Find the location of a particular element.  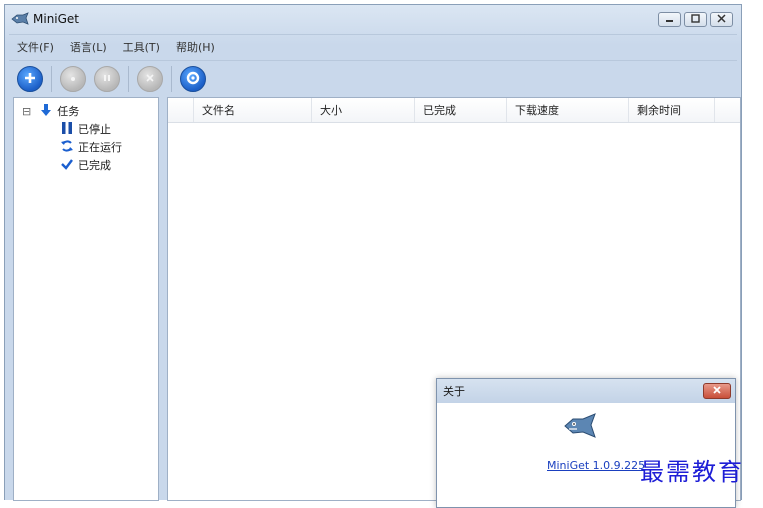

add-icon is located at coordinates (30, 79).